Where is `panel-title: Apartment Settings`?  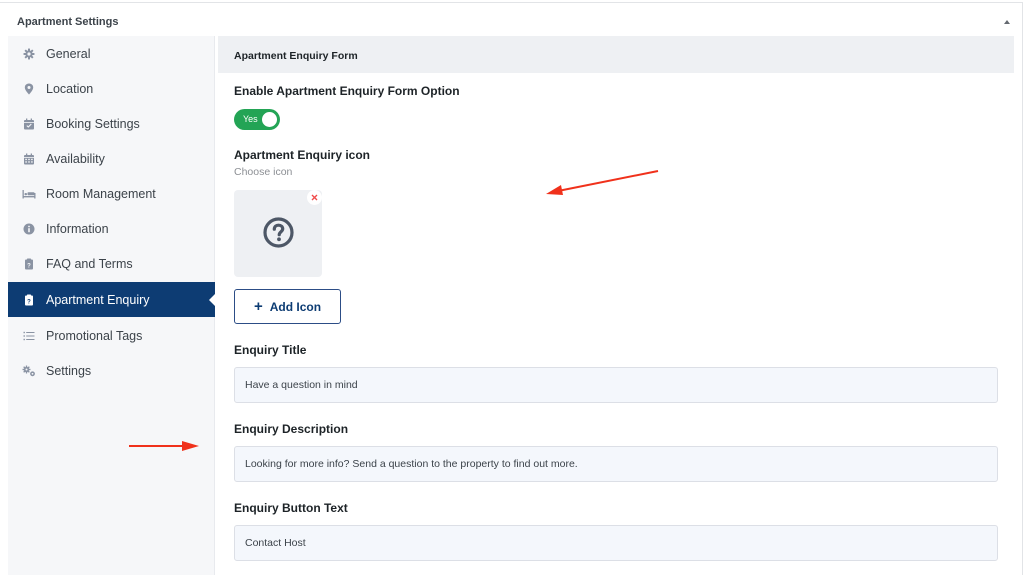
panel-title: Apartment Settings is located at coordinates (68, 22).